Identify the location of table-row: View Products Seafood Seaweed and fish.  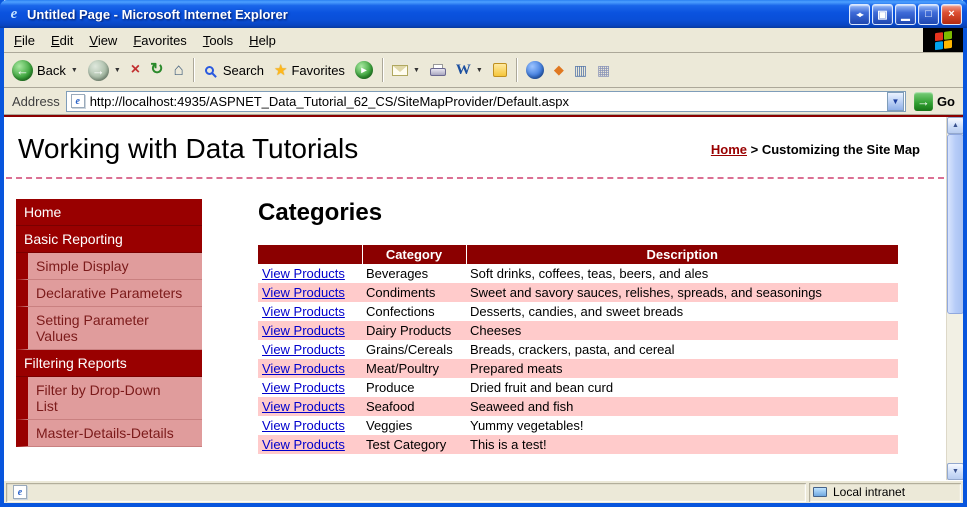
(578, 406).